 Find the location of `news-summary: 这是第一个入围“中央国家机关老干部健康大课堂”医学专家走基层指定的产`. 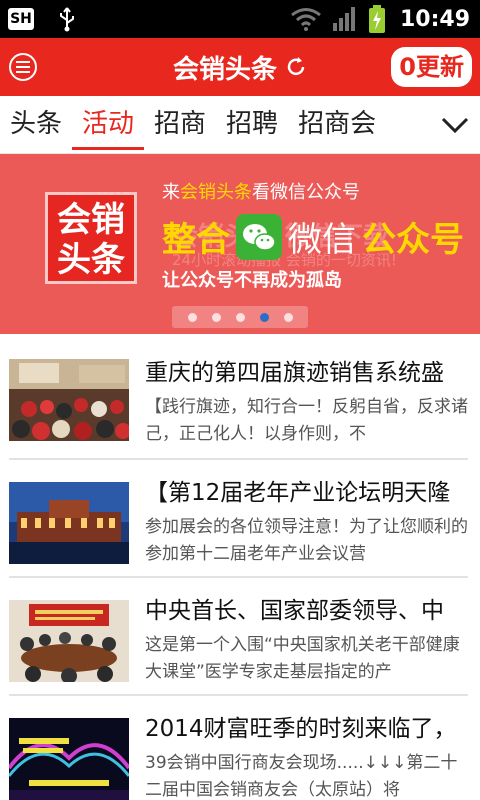

news-summary: 这是第一个入围“中央国家机关老干部健康大课堂”医学专家走基层指定的产 is located at coordinates (302, 658).